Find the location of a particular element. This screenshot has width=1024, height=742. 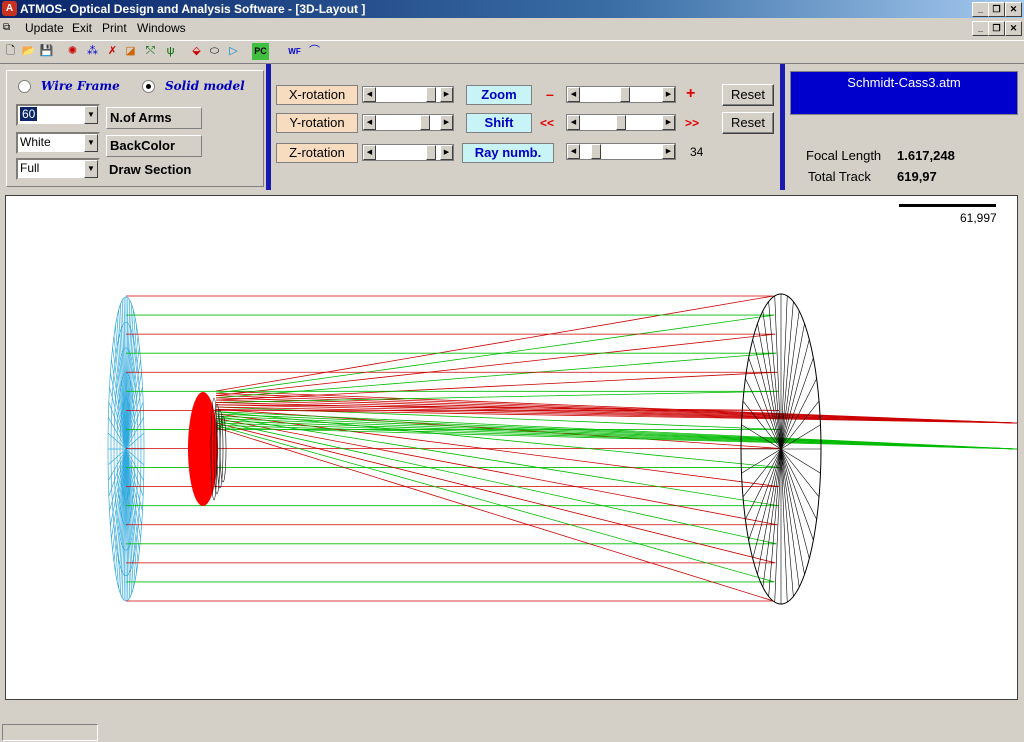

shift-label: Shift is located at coordinates (499, 123).